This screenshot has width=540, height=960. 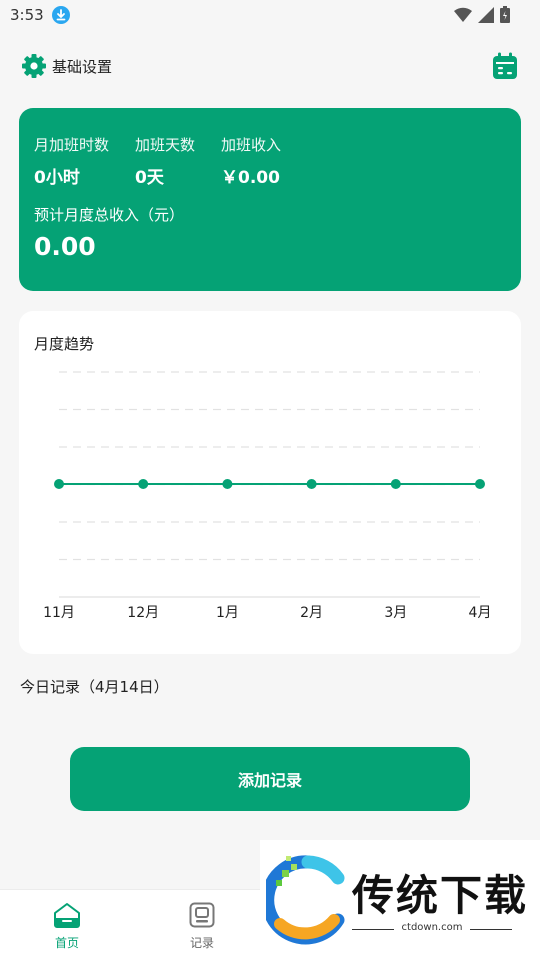 I want to click on chart-x-tick-label: 1月, so click(x=227, y=613).